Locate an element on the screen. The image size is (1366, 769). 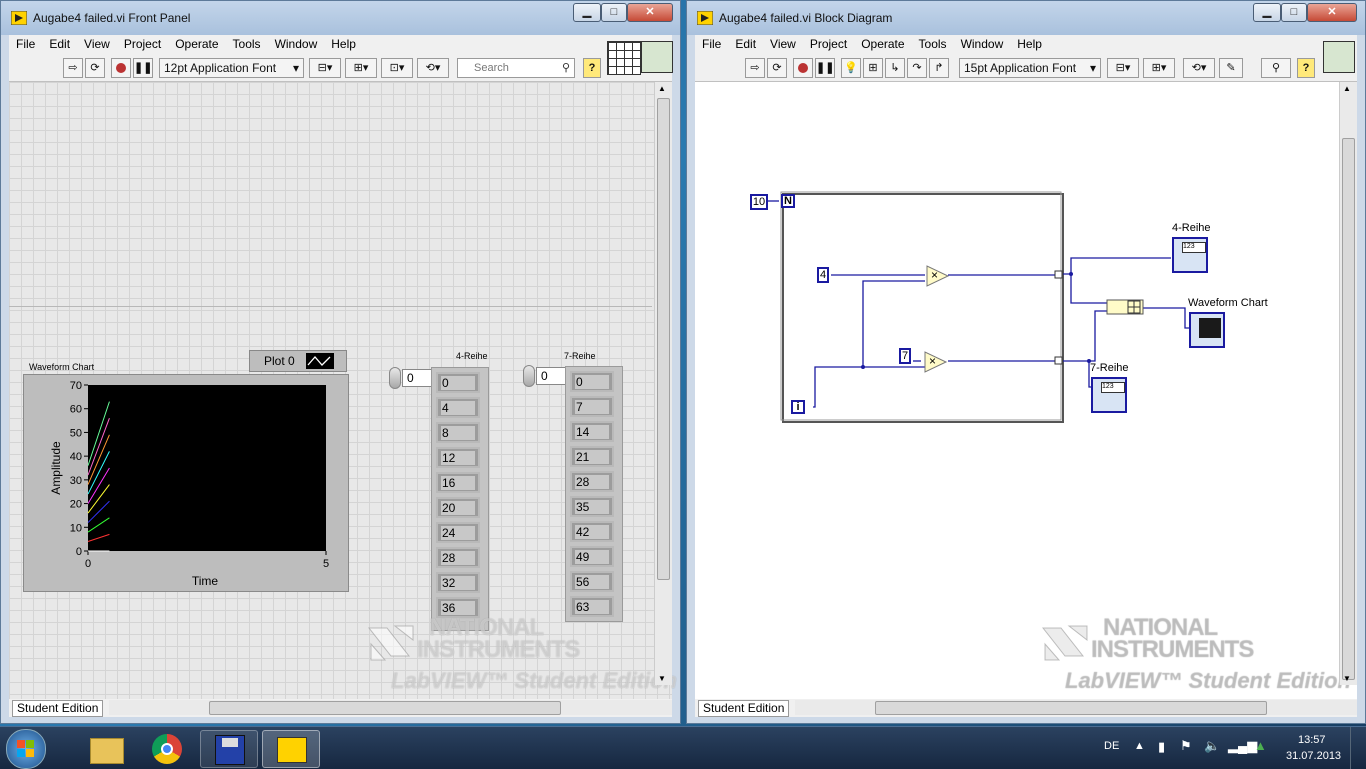
show-desktop-button is located at coordinates (1358, 748).